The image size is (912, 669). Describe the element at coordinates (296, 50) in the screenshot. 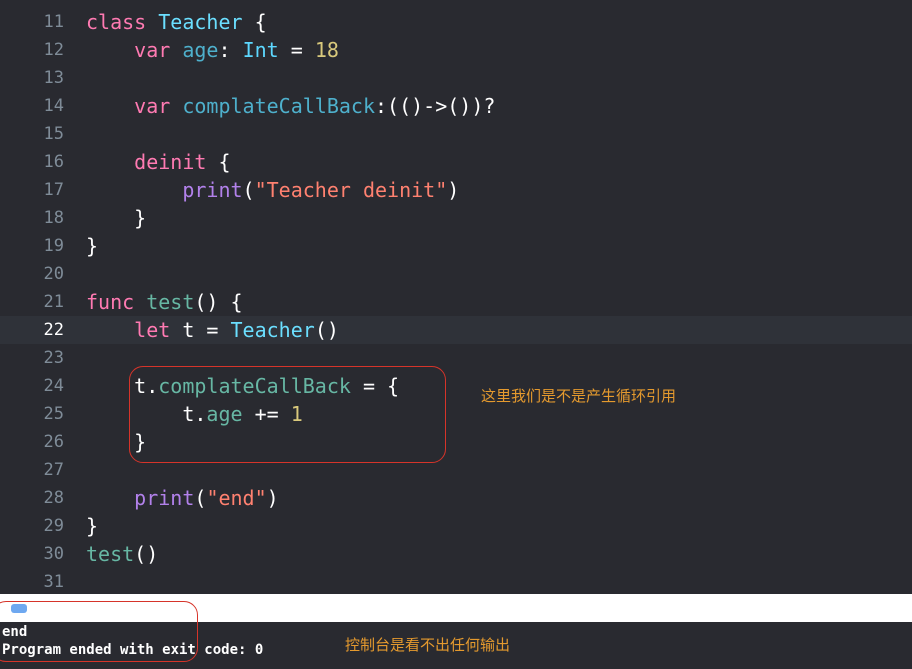

I see `code-token: =` at that location.